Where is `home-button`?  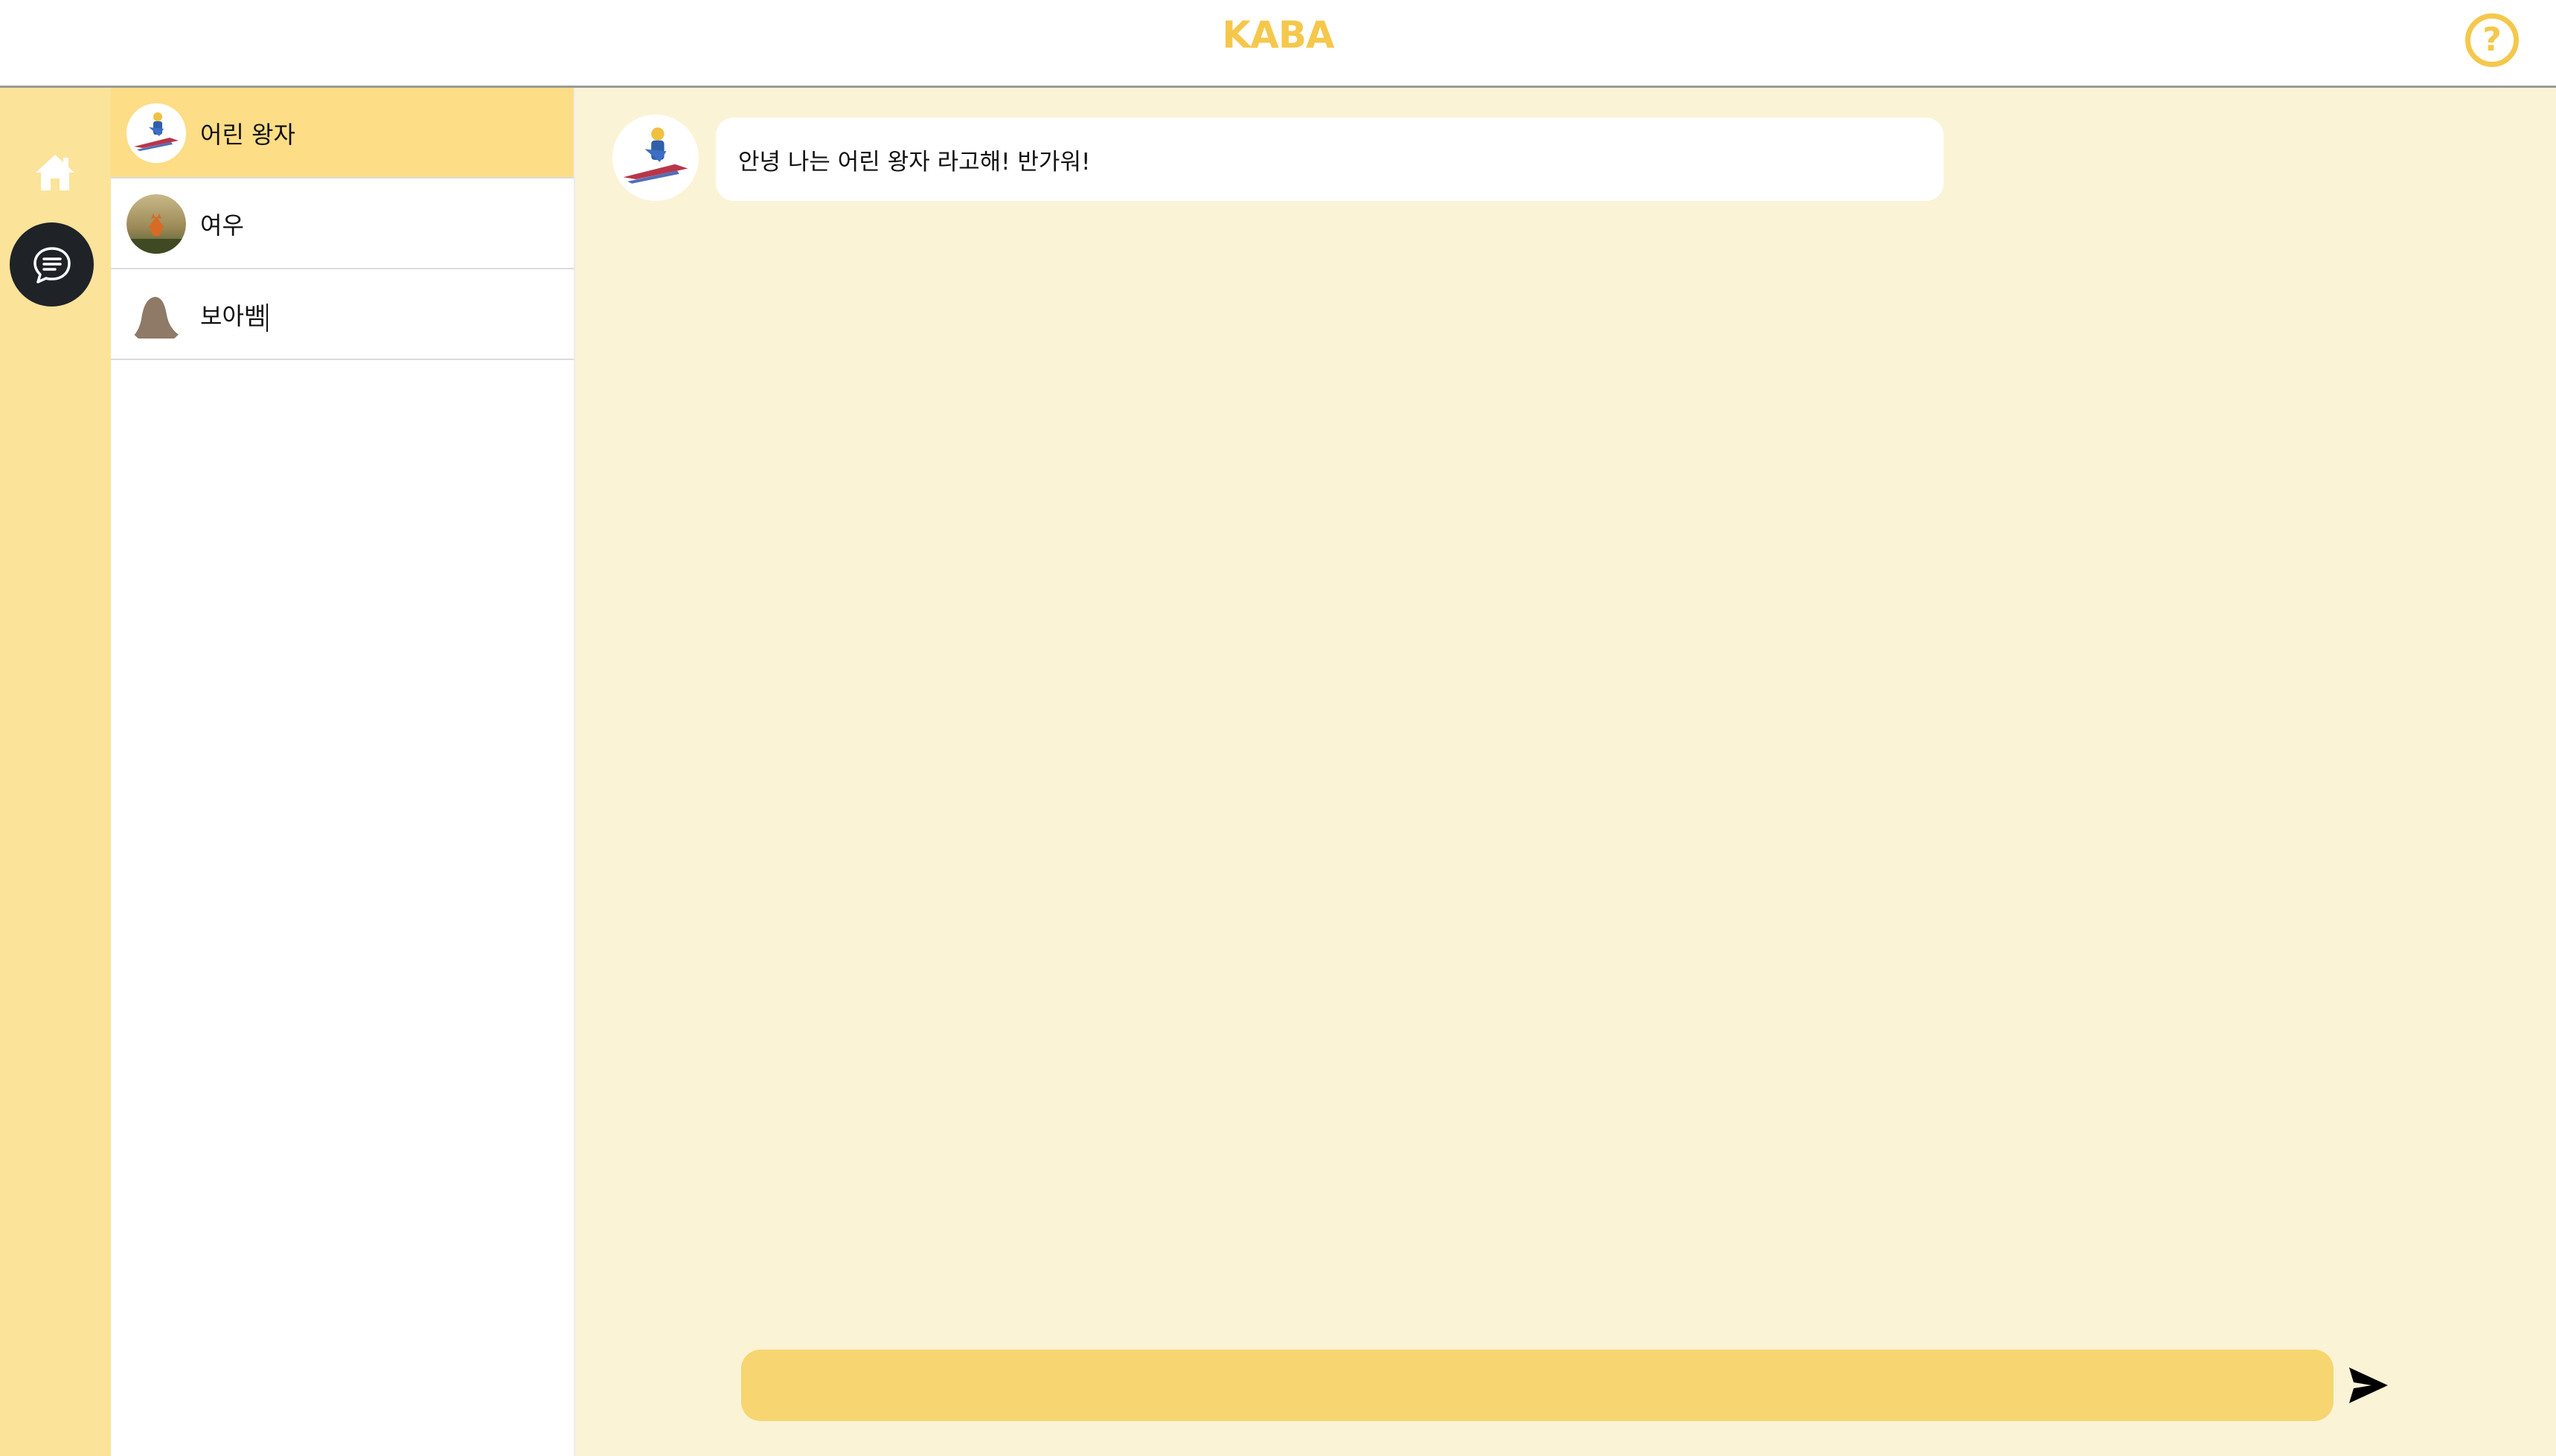
home-button is located at coordinates (55, 172).